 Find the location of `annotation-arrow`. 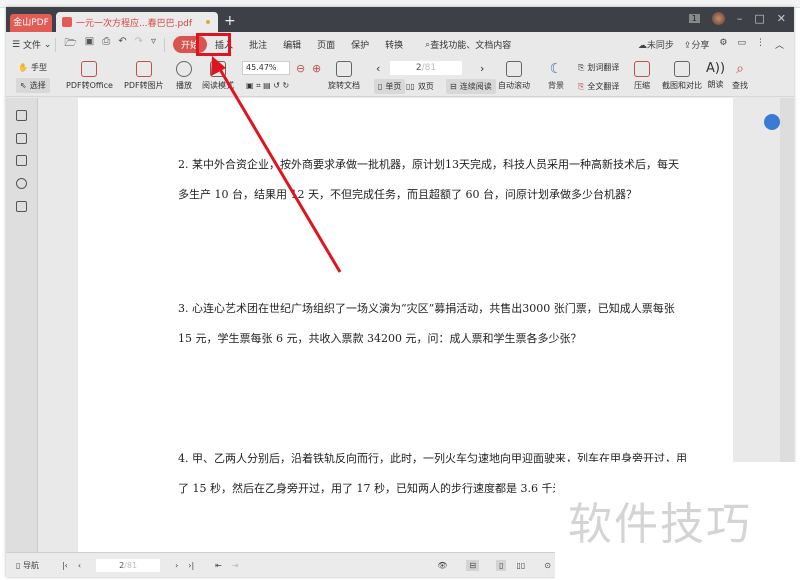

annotation-arrow is located at coordinates (276, 164).